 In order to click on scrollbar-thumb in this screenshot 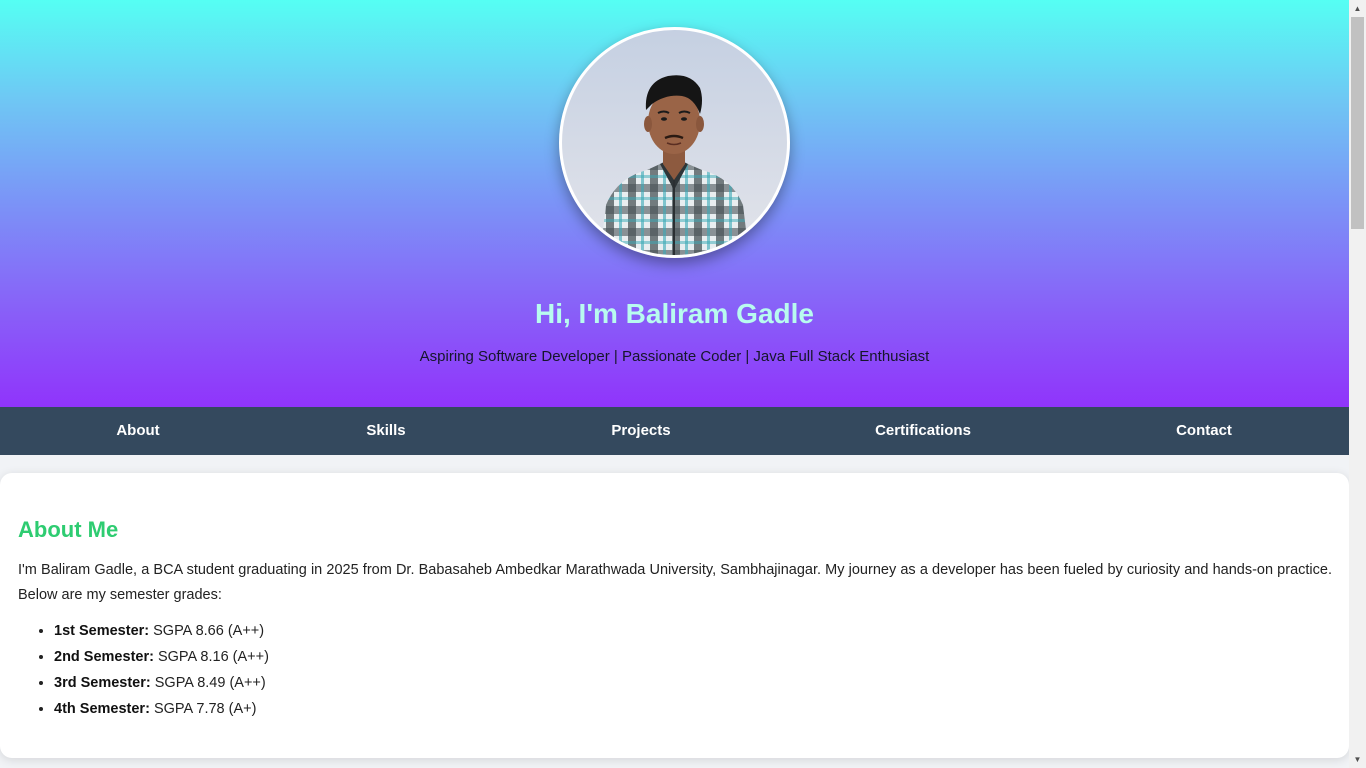, I will do `click(1357, 123)`.